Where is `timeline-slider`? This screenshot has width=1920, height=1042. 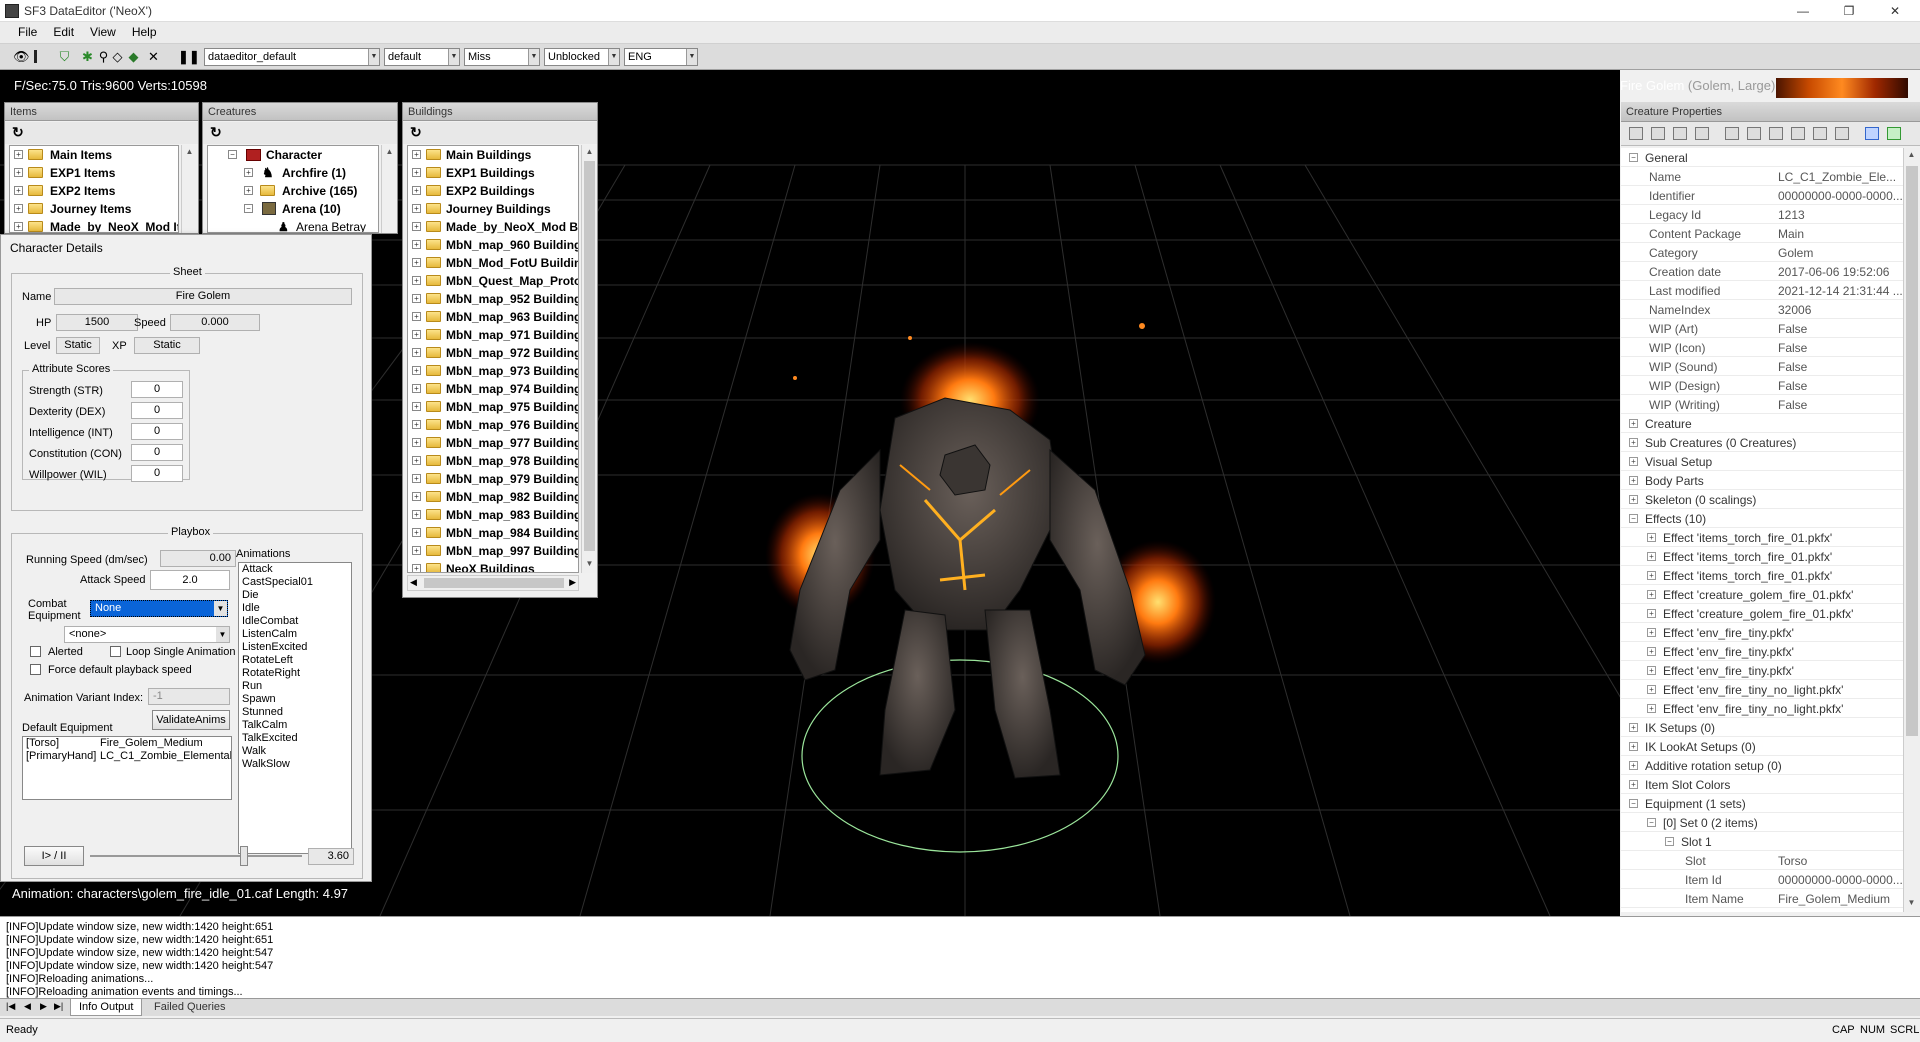 timeline-slider is located at coordinates (196, 856).